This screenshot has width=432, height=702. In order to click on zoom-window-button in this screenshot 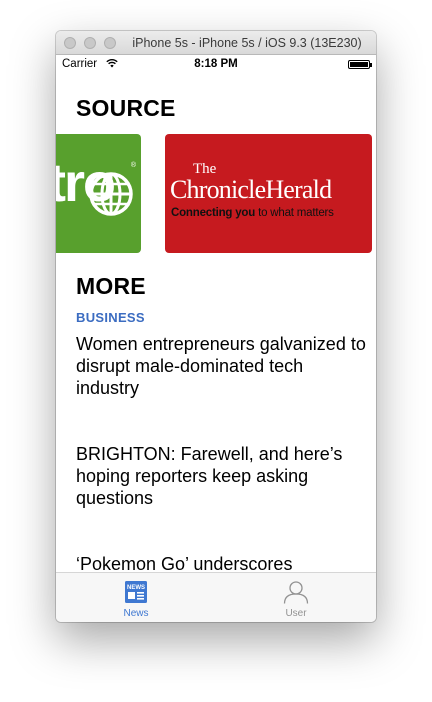, I will do `click(110, 43)`.